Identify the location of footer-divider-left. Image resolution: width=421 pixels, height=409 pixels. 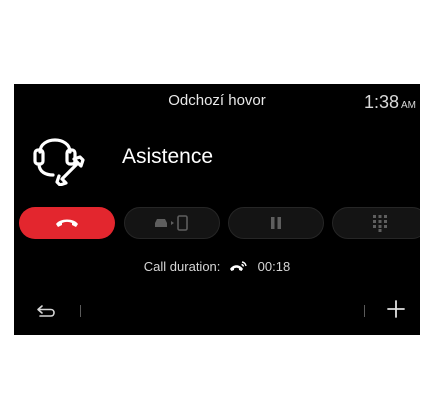
(80, 311).